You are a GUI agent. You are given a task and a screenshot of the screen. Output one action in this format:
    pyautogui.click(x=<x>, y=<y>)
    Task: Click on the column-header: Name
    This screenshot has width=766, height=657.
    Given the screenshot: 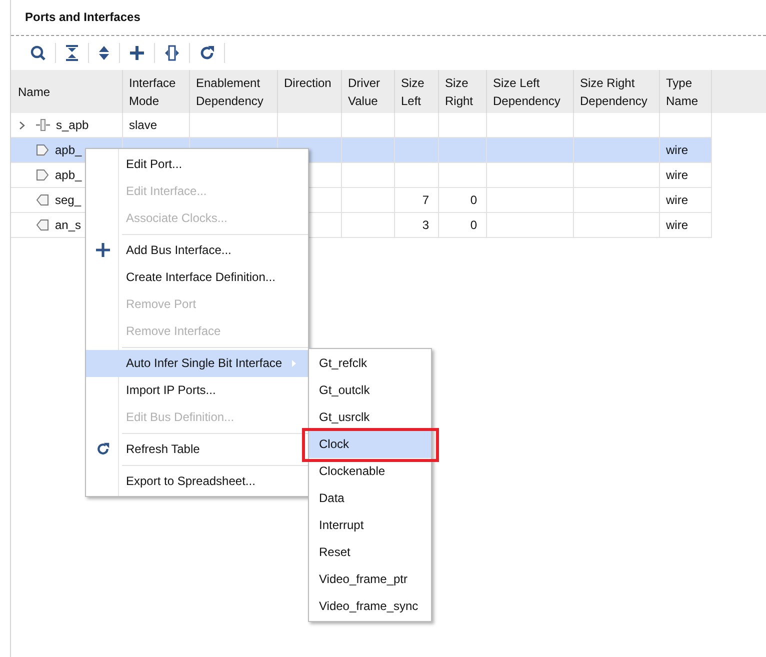 What is the action you would take?
    pyautogui.click(x=67, y=92)
    